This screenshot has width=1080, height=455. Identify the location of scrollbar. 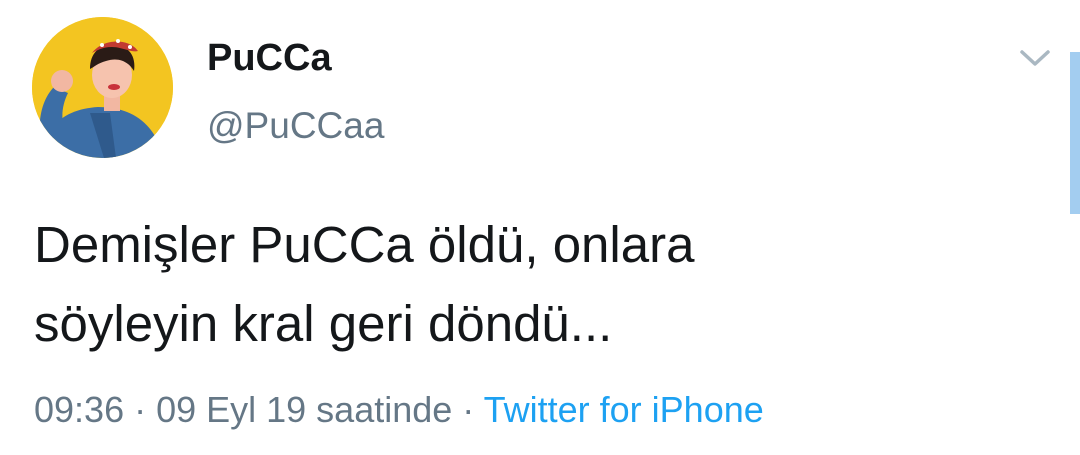
(1075, 133).